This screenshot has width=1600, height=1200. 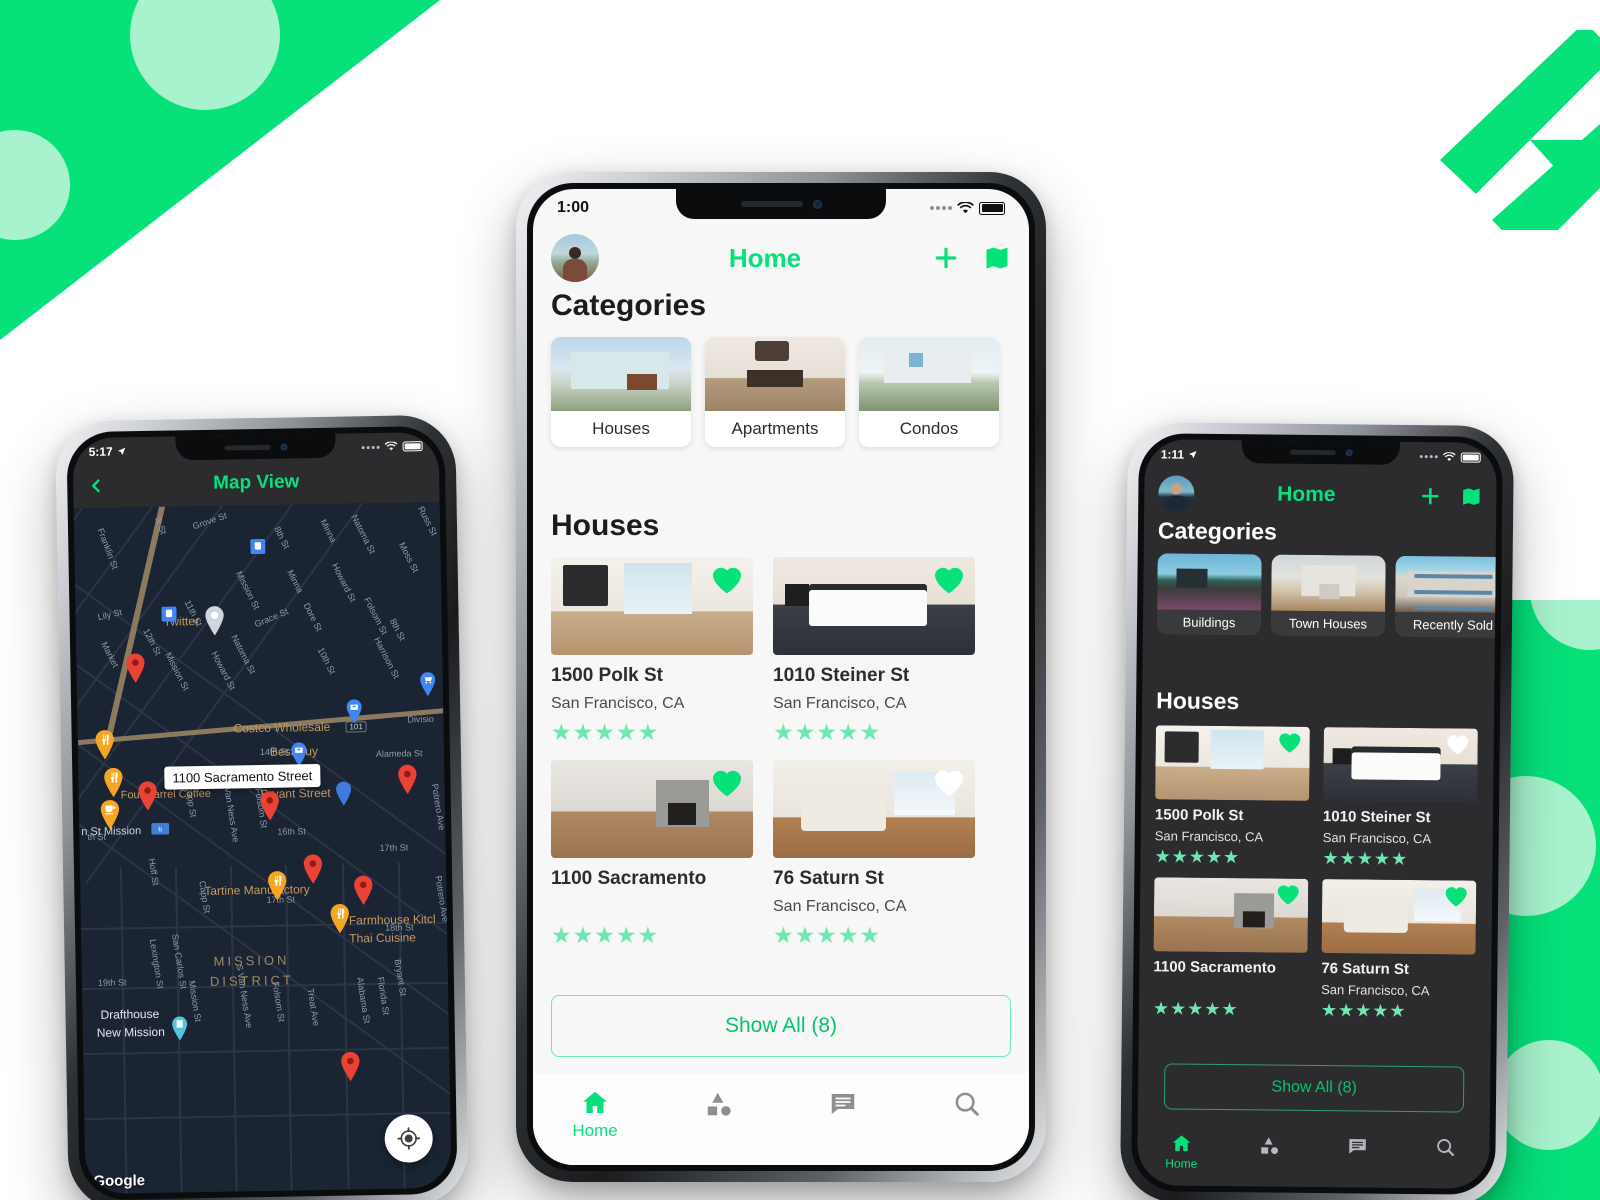 I want to click on wifi-icon, so click(x=391, y=446).